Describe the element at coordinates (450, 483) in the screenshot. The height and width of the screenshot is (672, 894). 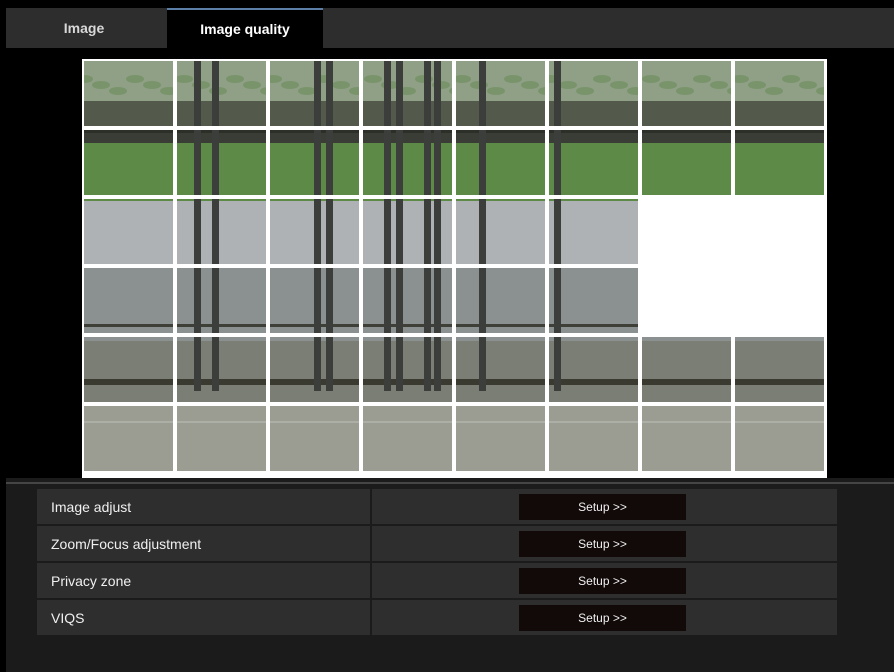
I see `section-divider` at that location.